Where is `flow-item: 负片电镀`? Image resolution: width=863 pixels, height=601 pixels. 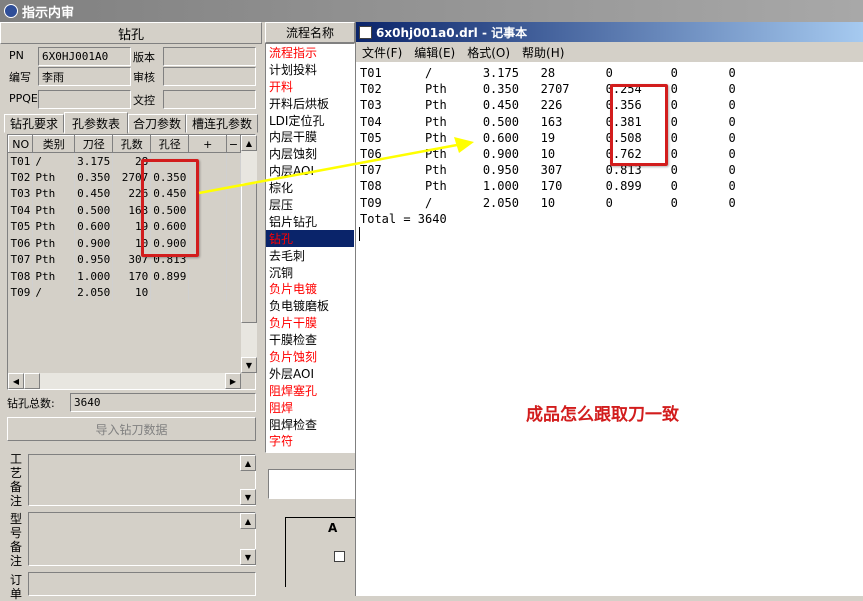
flow-item: 负片电镀 is located at coordinates (310, 288).